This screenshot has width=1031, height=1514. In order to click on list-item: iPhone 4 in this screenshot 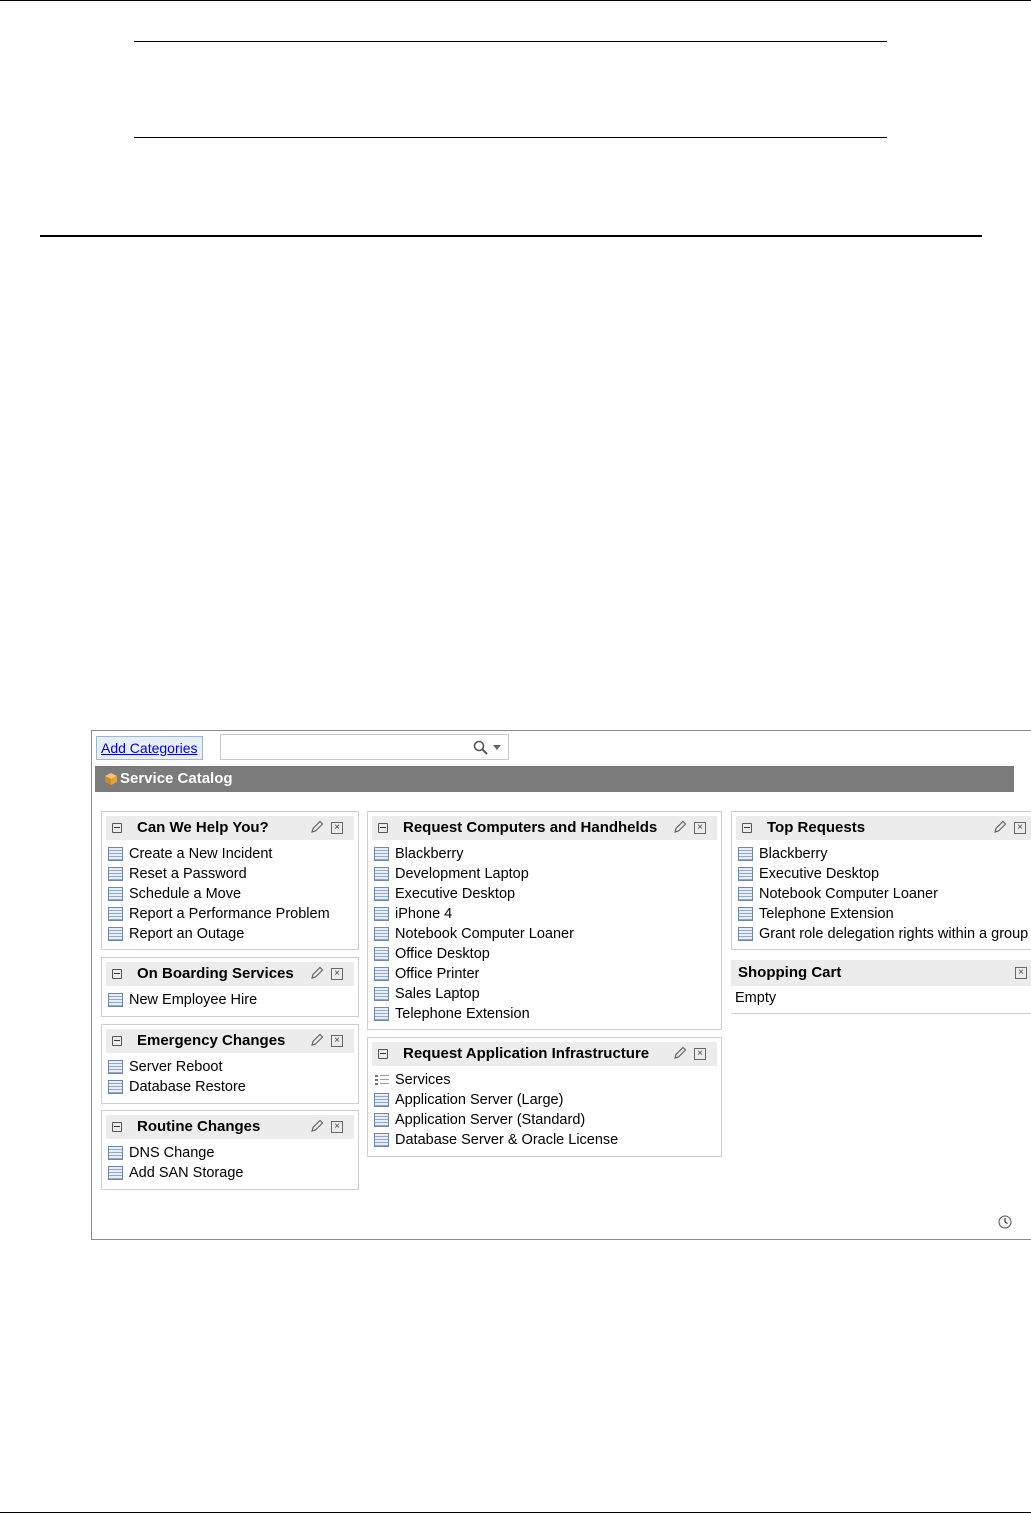, I will do `click(544, 914)`.